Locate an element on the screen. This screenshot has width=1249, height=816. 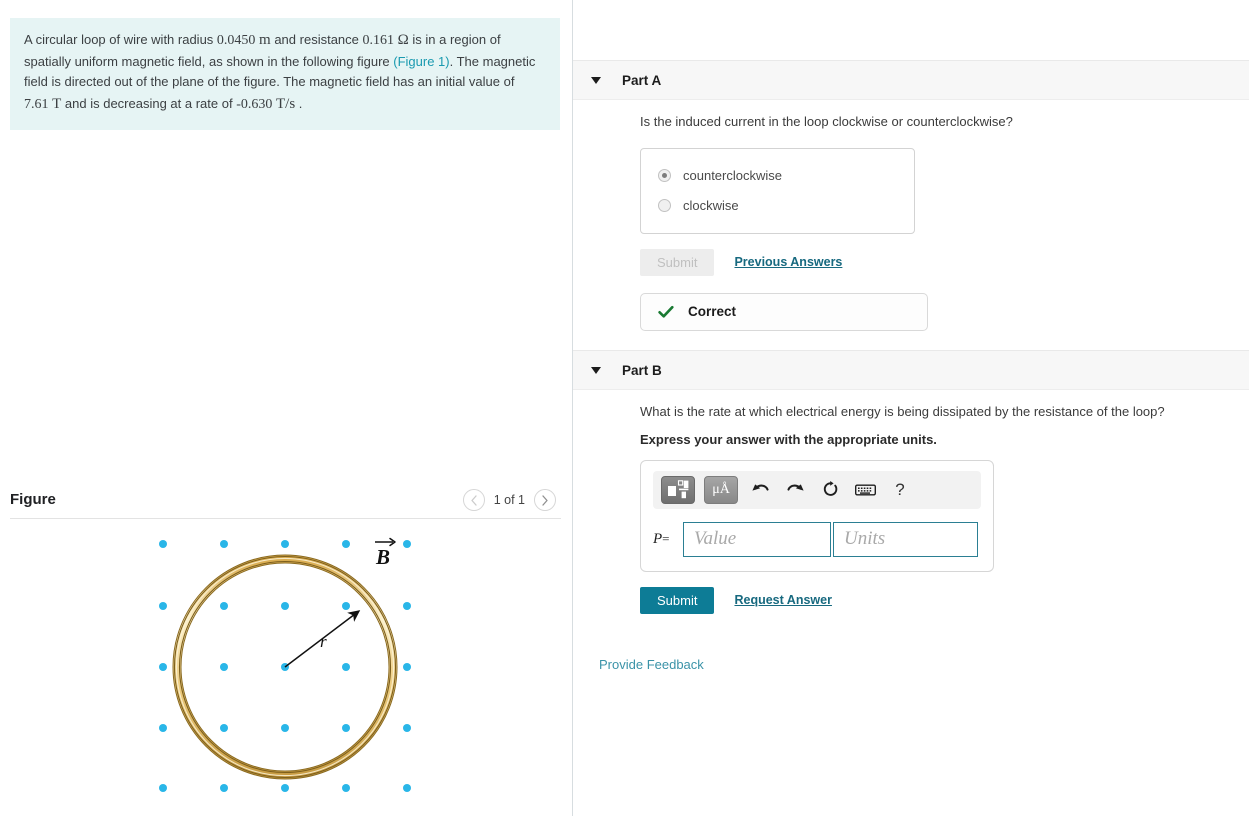
field-value: 7.61 is located at coordinates (36, 104).